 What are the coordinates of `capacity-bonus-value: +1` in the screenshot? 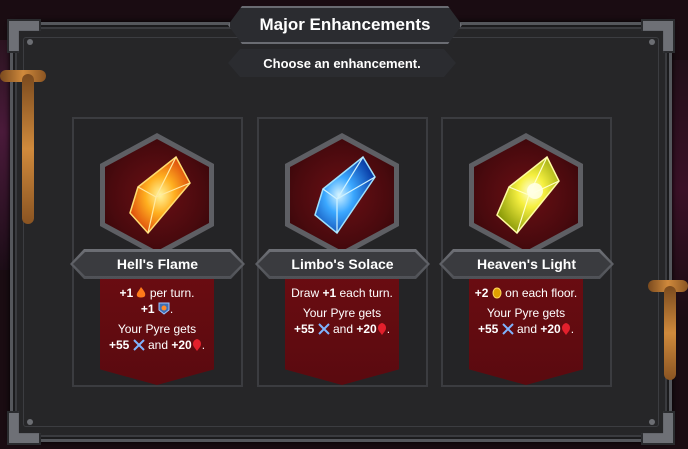 It's located at (147, 309).